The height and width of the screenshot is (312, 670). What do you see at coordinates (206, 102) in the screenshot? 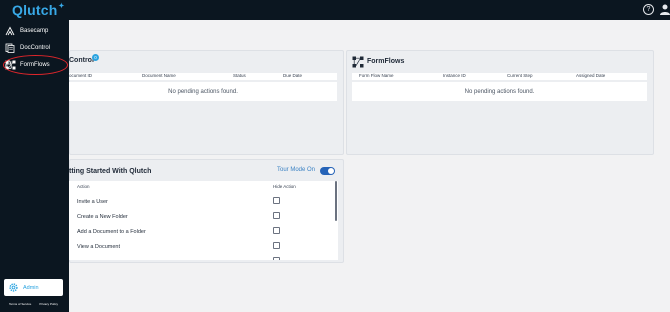
I see `doccontrol-card` at bounding box center [206, 102].